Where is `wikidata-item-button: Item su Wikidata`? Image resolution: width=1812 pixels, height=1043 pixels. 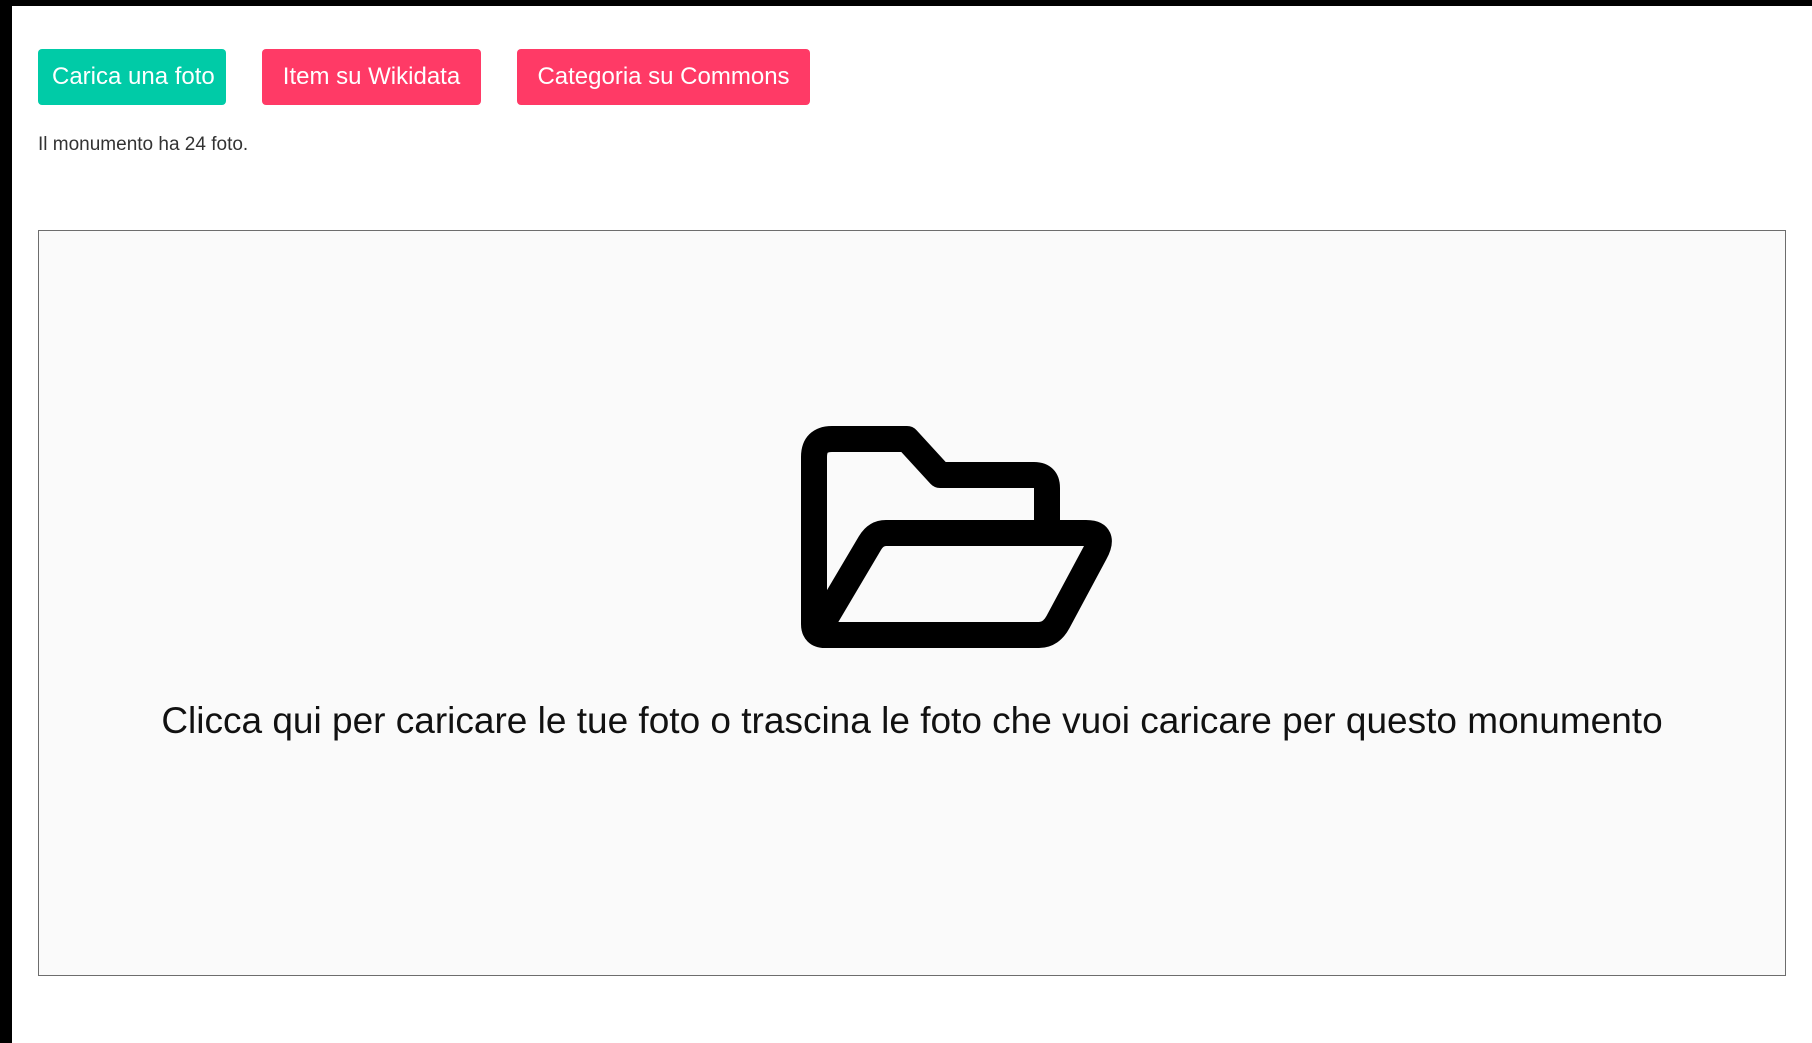
wikidata-item-button: Item su Wikidata is located at coordinates (371, 77).